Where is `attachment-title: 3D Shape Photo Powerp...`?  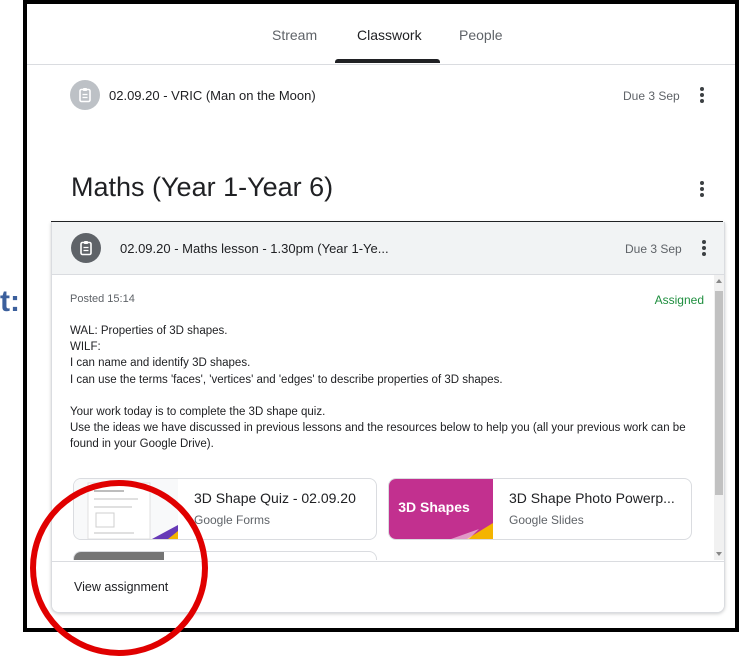 attachment-title: 3D Shape Photo Powerp... is located at coordinates (592, 498).